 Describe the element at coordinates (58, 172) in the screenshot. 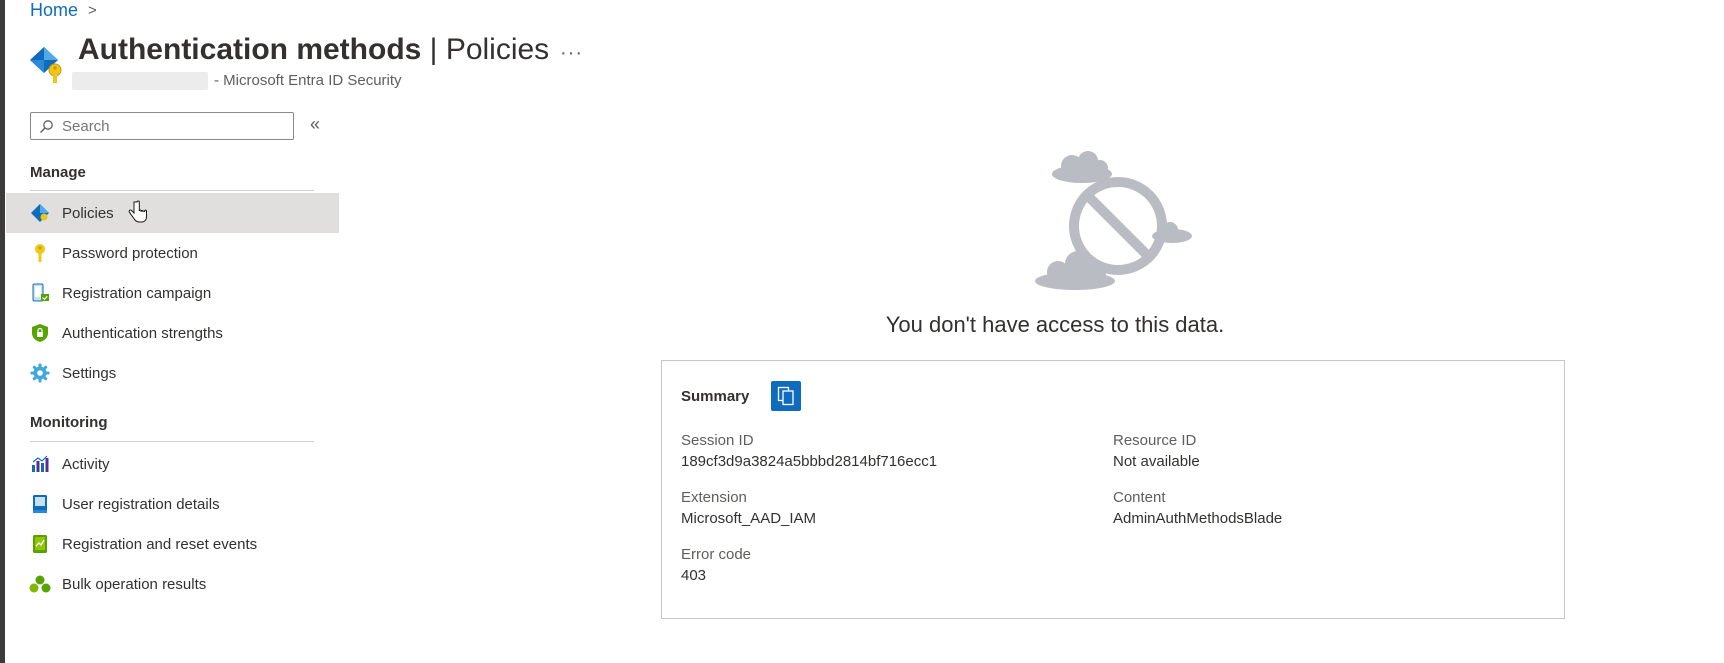

I see `section-manage: Manage` at that location.